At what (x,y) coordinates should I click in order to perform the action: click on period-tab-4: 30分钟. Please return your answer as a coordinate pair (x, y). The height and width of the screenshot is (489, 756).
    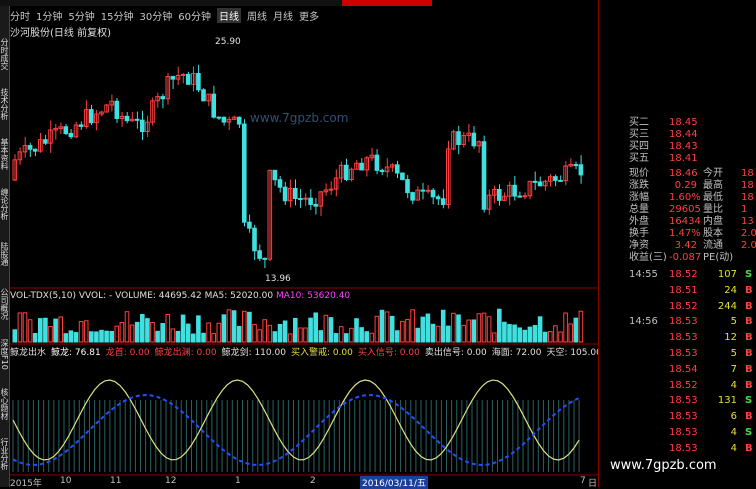
    Looking at the image, I should click on (155, 15).